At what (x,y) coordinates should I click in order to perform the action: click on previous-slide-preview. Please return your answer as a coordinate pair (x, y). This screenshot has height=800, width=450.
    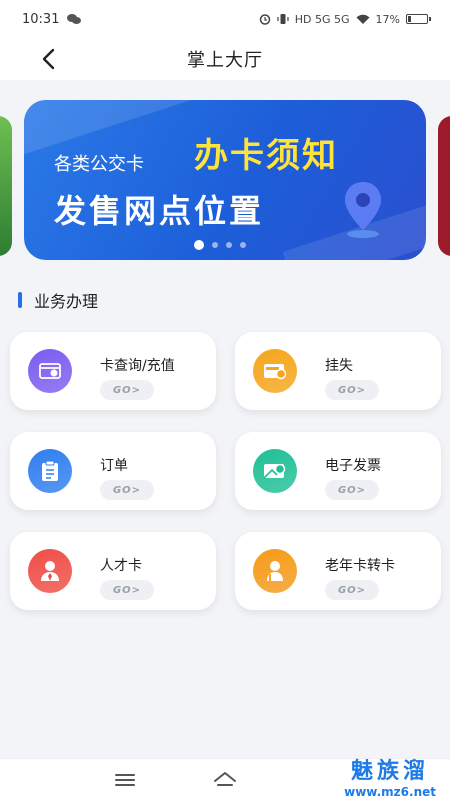
    Looking at the image, I should click on (6, 186).